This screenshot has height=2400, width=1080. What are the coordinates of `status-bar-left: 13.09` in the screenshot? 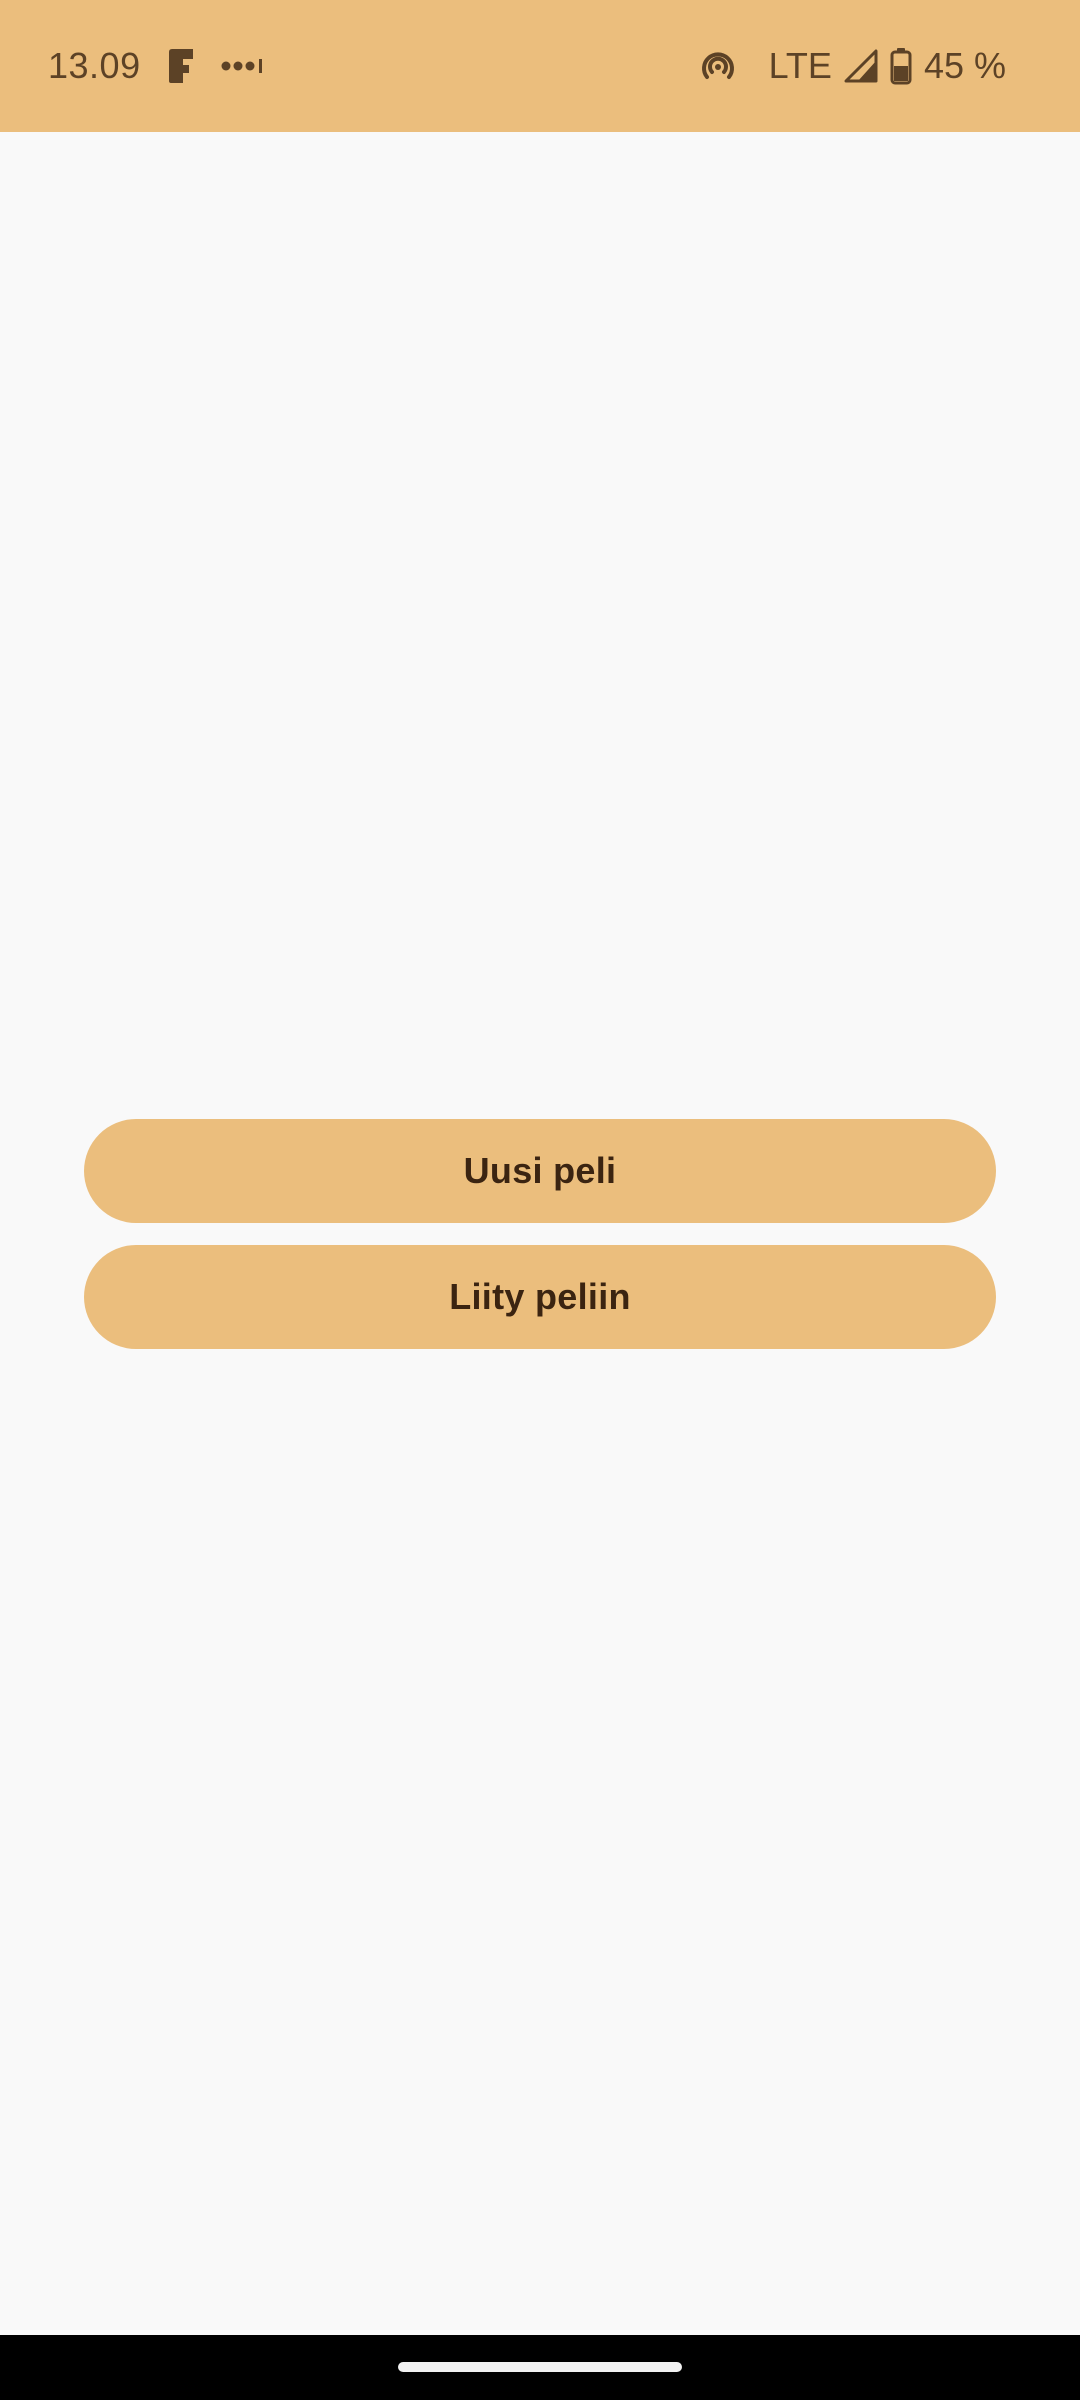 It's located at (156, 66).